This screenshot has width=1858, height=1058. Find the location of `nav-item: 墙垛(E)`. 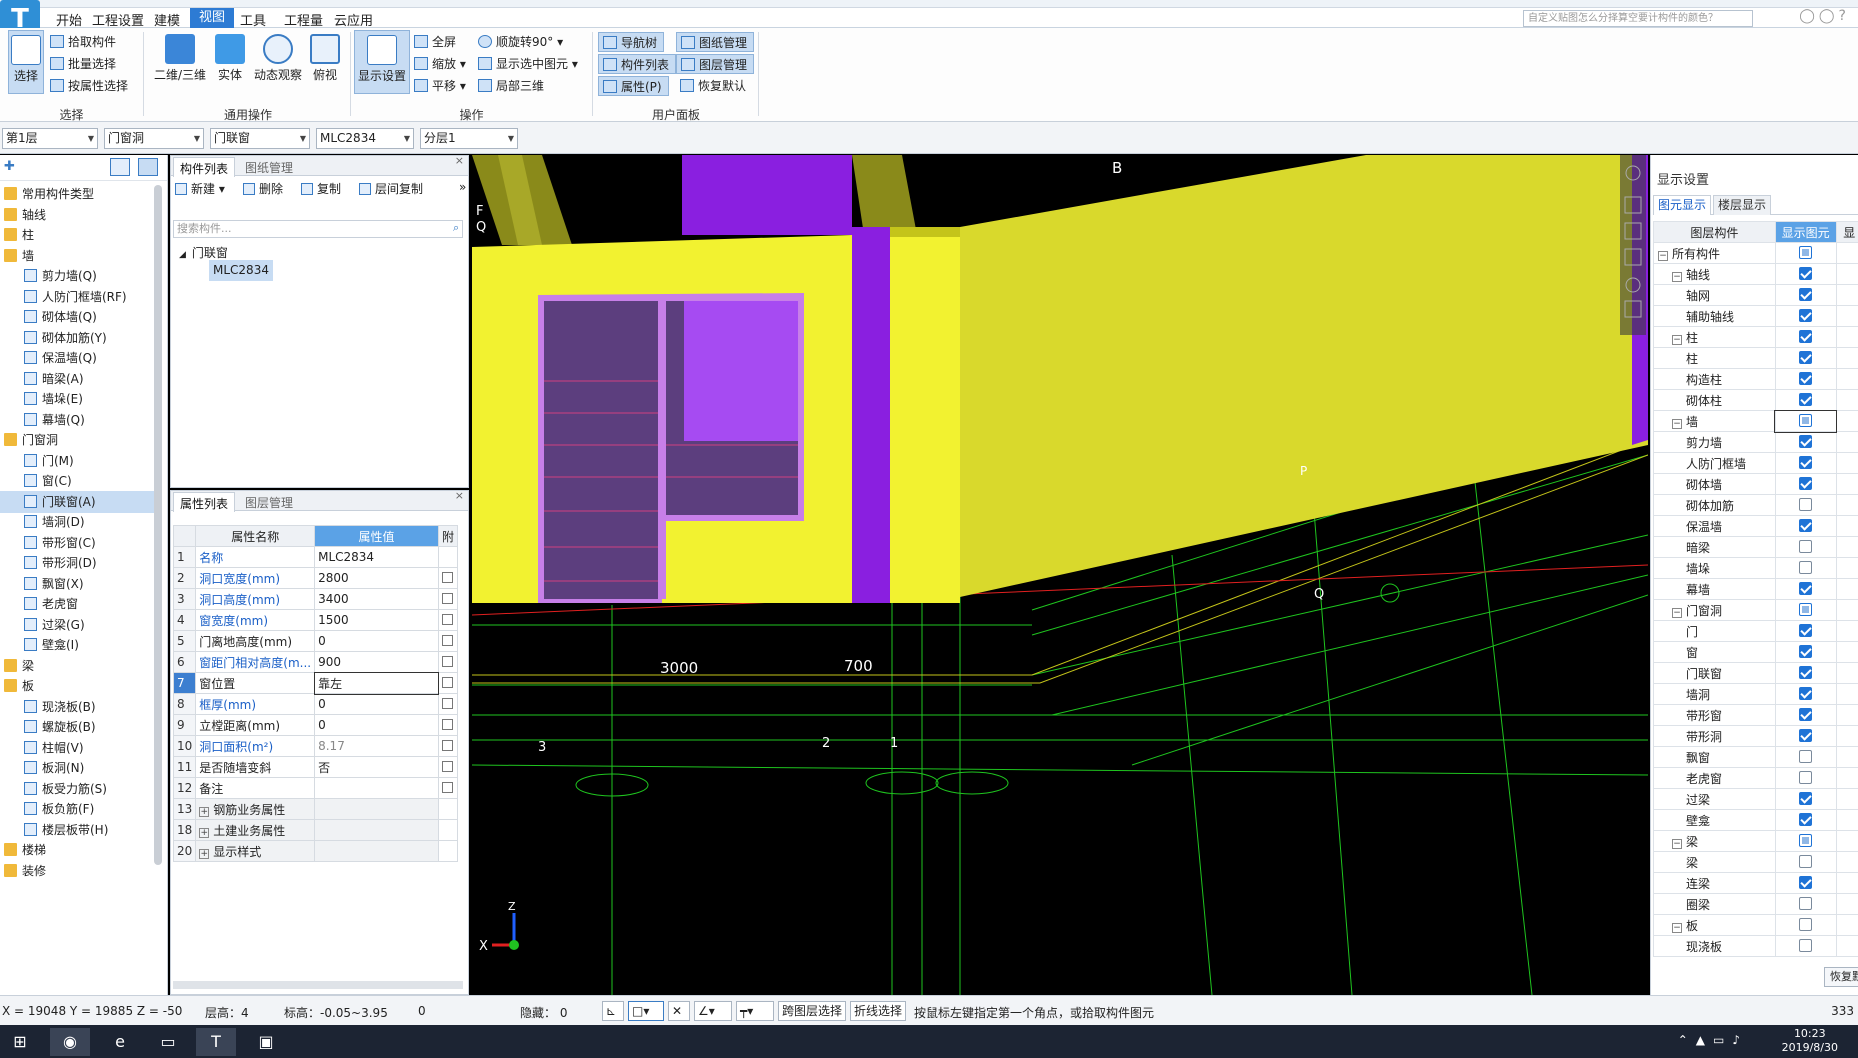

nav-item: 墙垛(E) is located at coordinates (77, 399).